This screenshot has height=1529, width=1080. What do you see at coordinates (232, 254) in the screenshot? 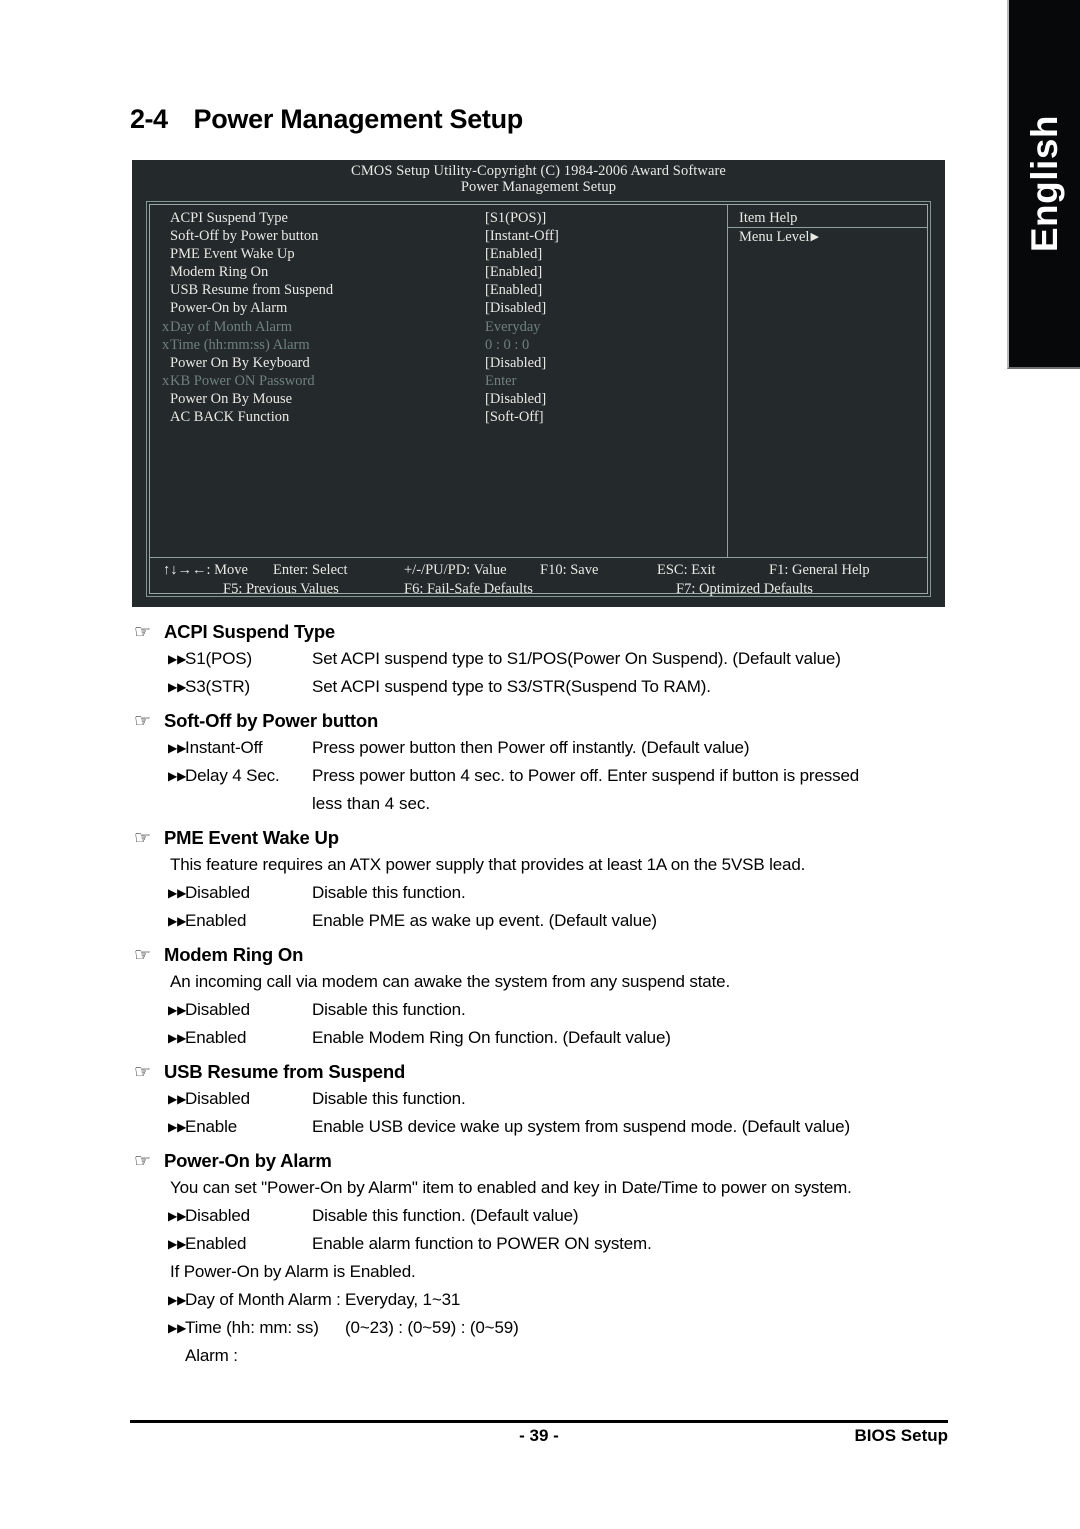
I see `bios-option-label: PME Event Wake Up` at bounding box center [232, 254].